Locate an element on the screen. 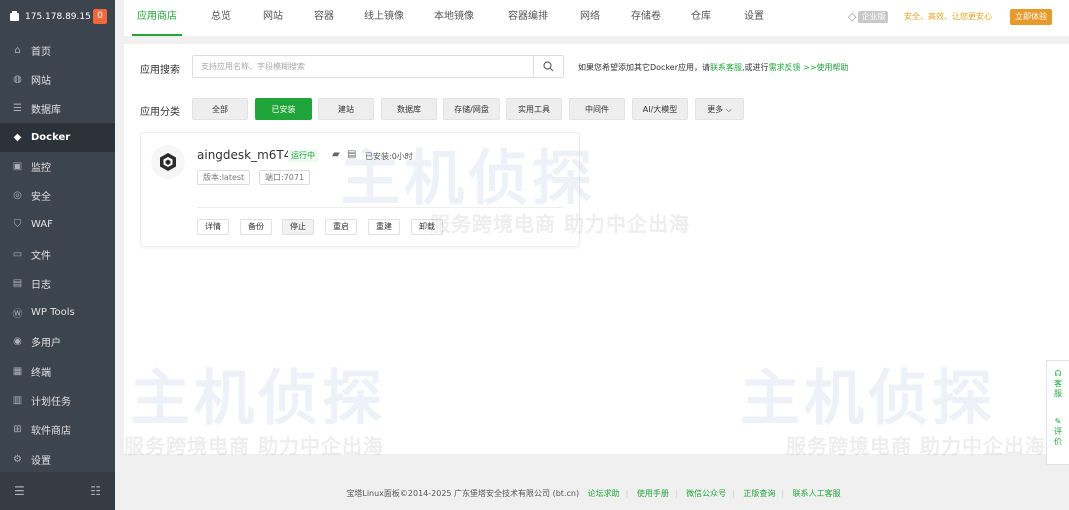 The height and width of the screenshot is (510, 1069). edit-icon: ✎ is located at coordinates (1058, 421).